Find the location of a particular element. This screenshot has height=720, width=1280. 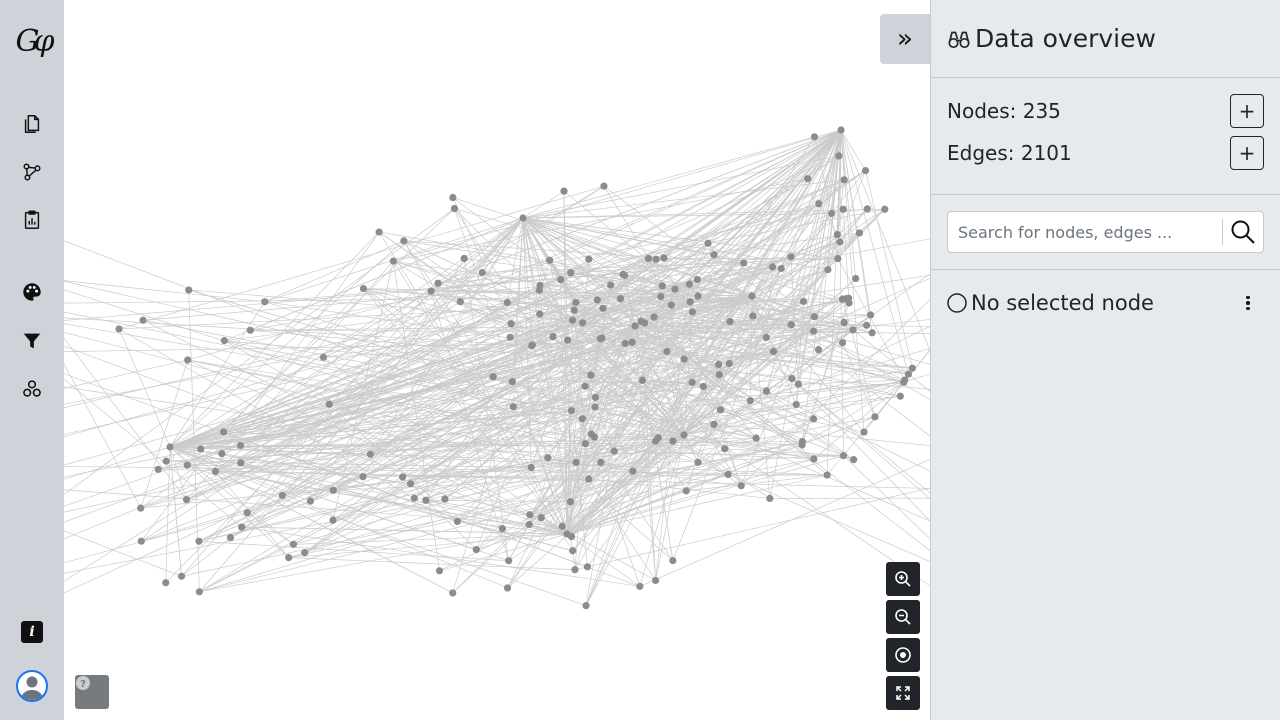

app-logo: Gφ is located at coordinates (32, 41).